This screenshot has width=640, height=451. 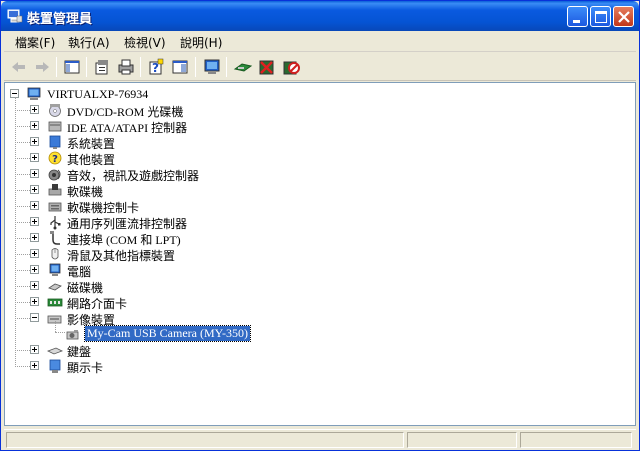 I want to click on console-tree-icon, so click(x=180, y=67).